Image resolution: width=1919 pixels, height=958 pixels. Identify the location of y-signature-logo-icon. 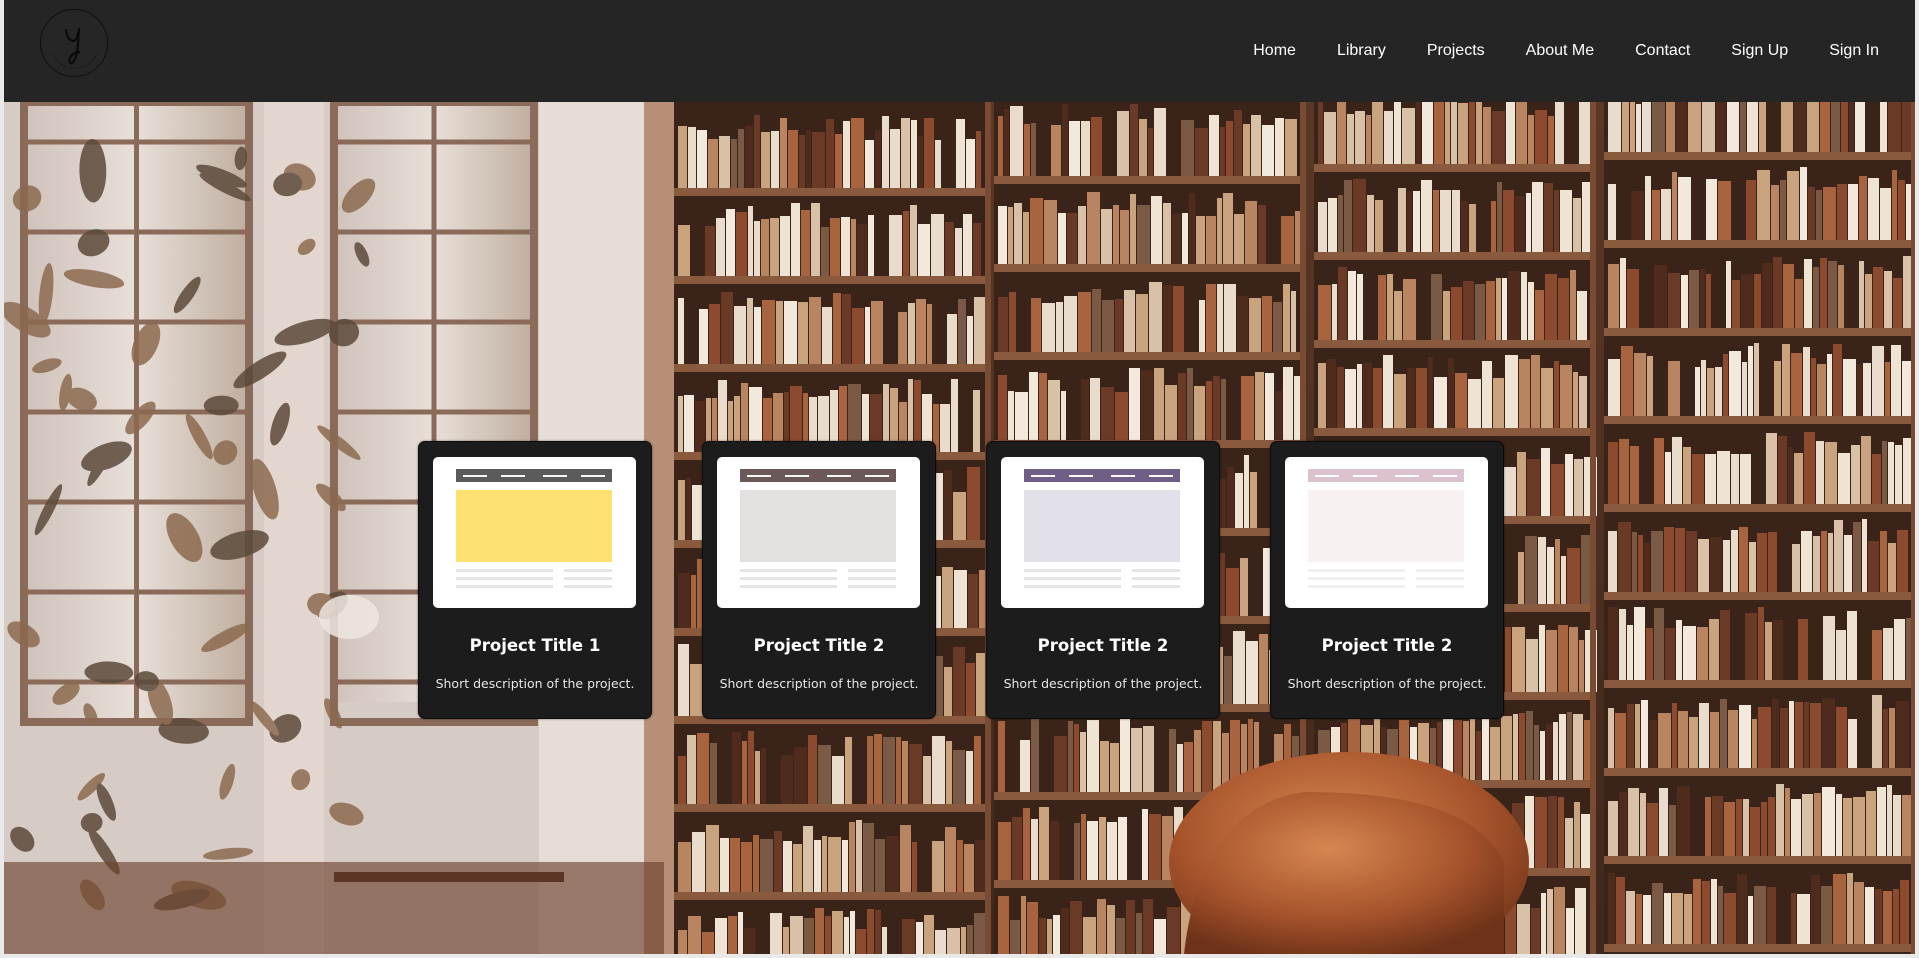
(75, 48).